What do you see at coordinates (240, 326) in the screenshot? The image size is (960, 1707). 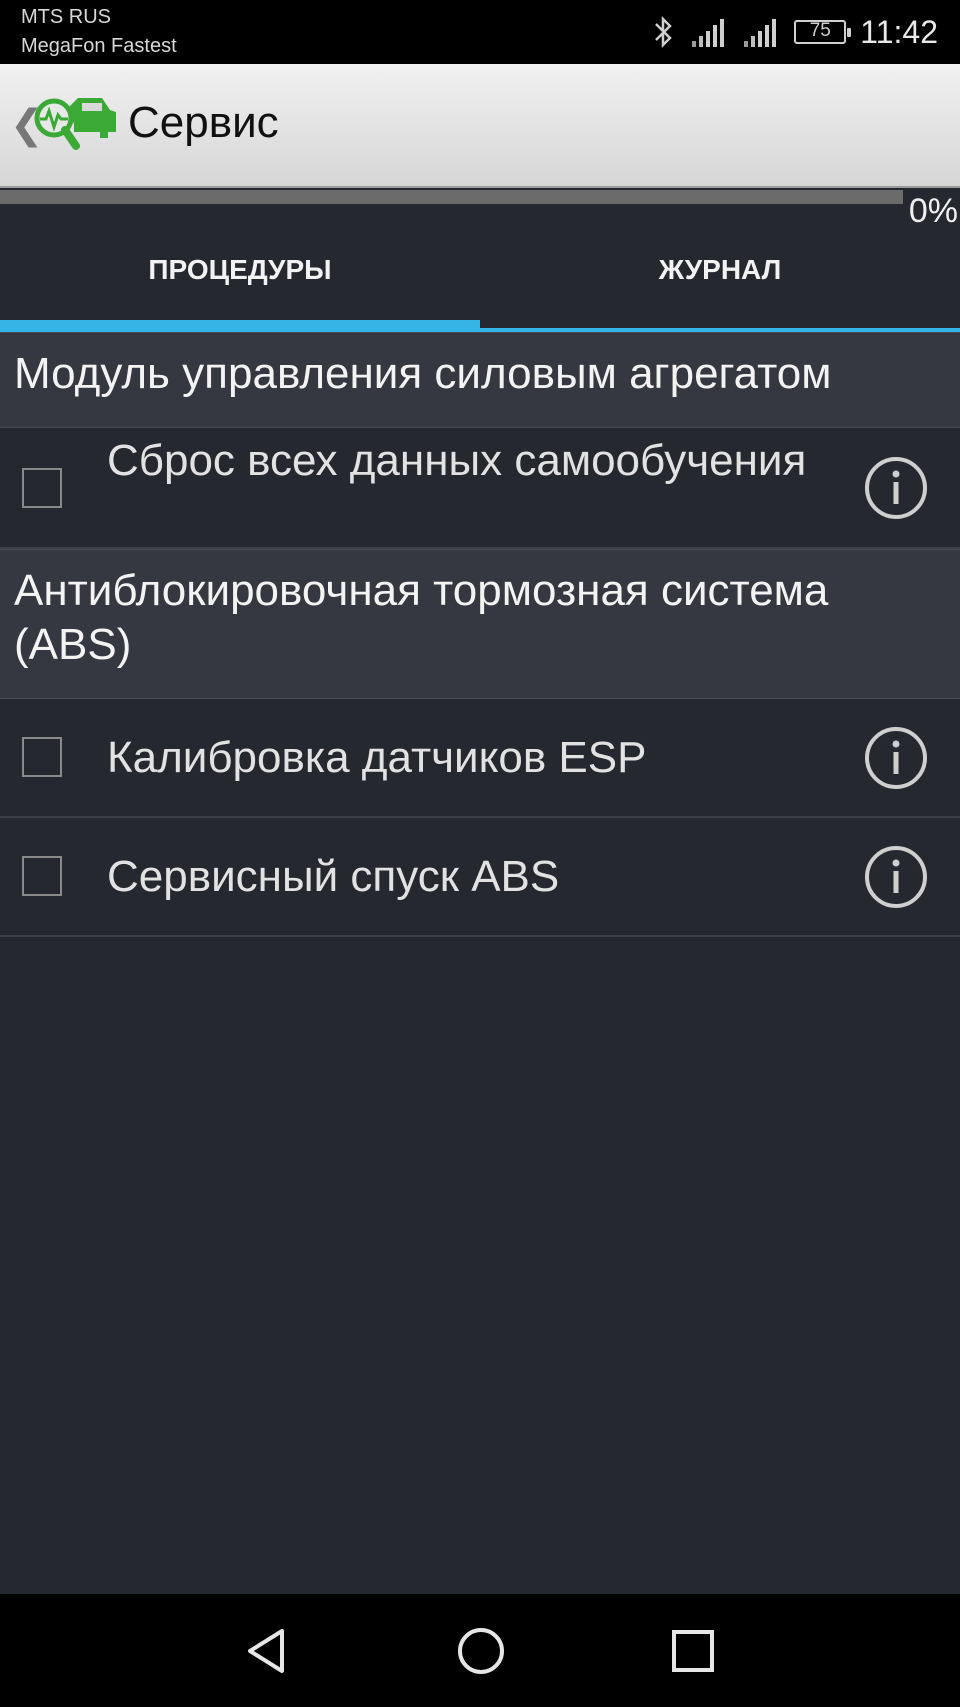 I see `tab-selected-indicator` at bounding box center [240, 326].